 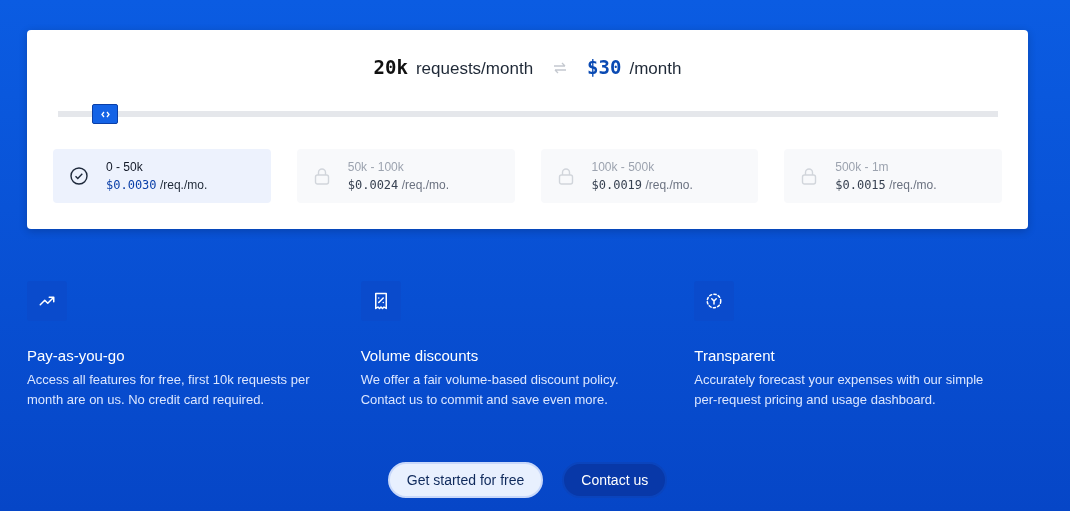 I want to click on pricing-tier: 50k - 100k $0.0024 /req./mo., so click(x=405, y=176).